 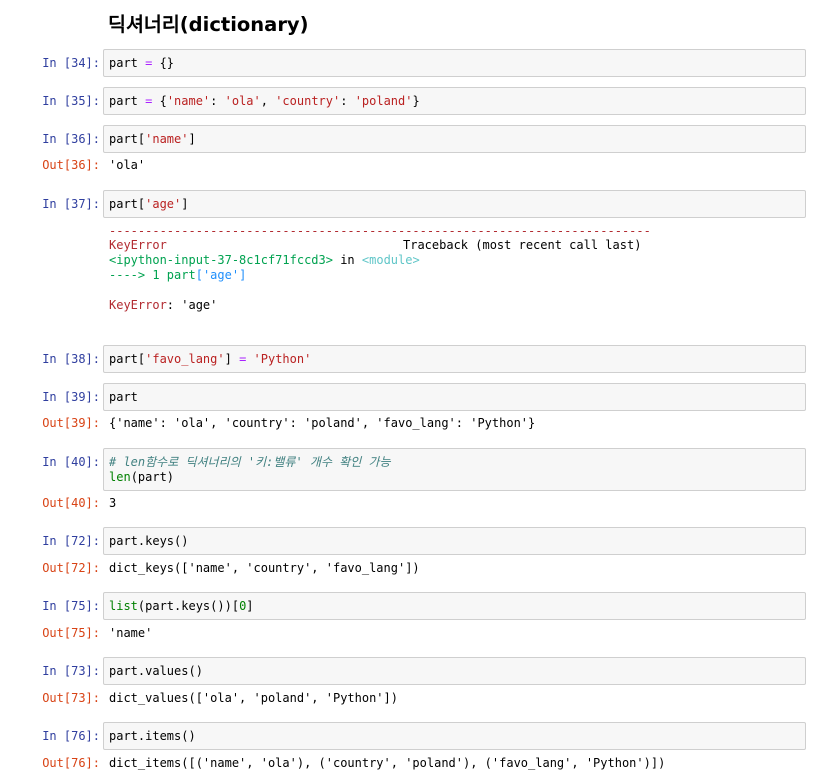 I want to click on code-line: list(part.keys())[0], so click(x=181, y=606).